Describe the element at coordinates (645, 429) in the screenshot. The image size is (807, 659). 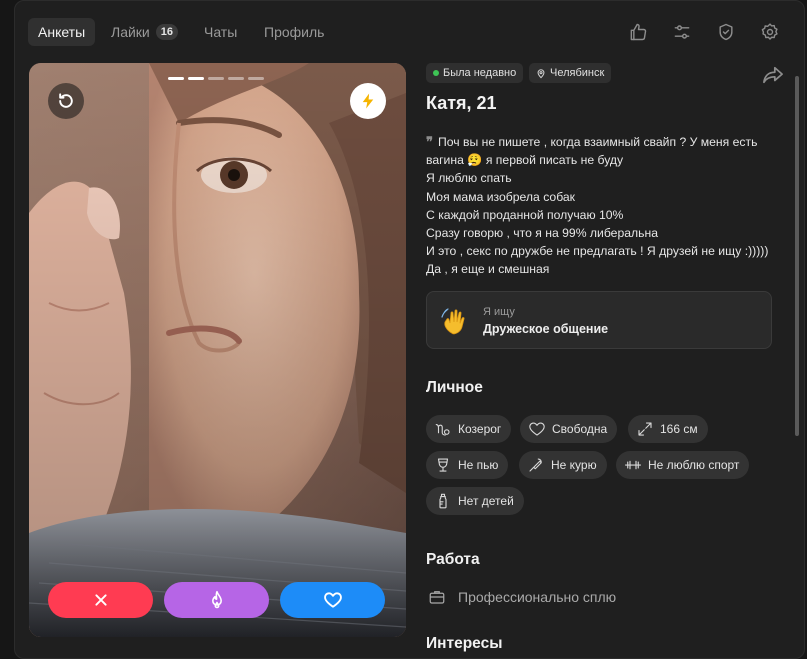
I see `height-icon` at that location.